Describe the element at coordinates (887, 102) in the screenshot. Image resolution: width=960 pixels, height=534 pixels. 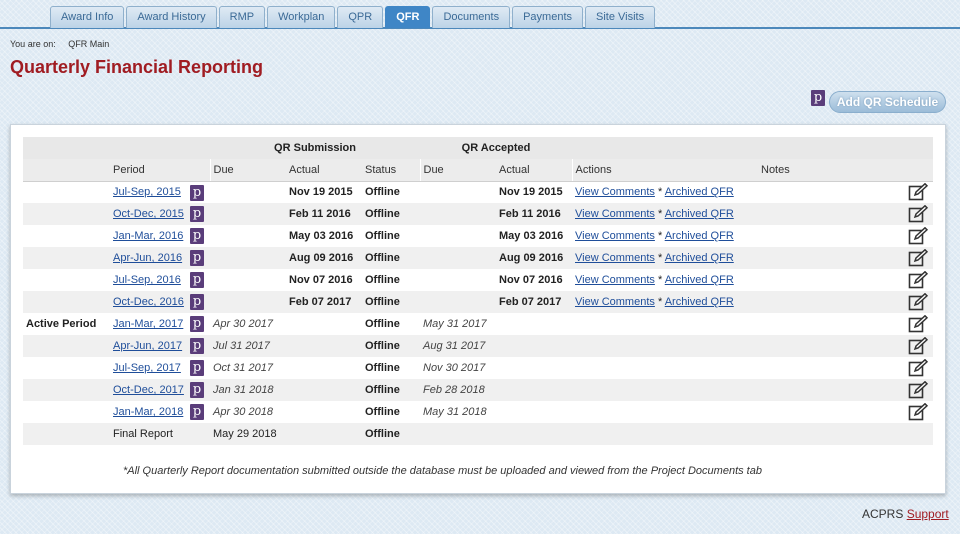
I see `add-qr-schedule-button: Add QR Schedule` at that location.